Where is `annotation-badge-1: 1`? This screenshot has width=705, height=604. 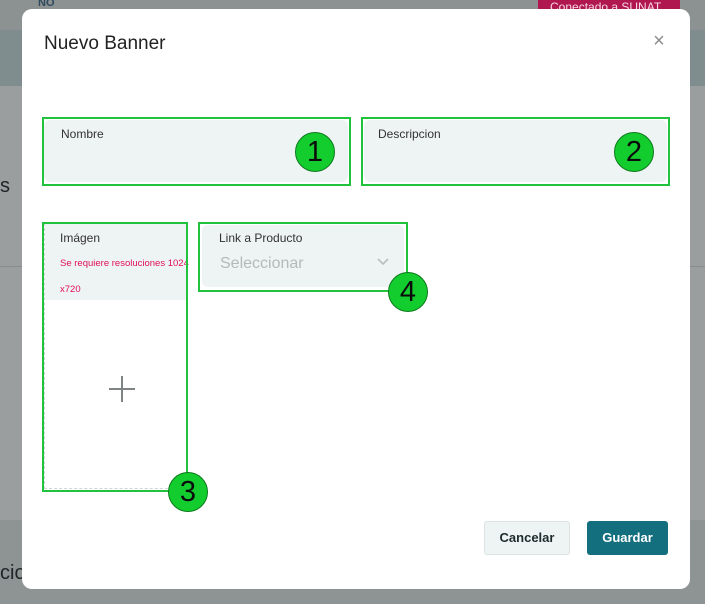 annotation-badge-1: 1 is located at coordinates (315, 152).